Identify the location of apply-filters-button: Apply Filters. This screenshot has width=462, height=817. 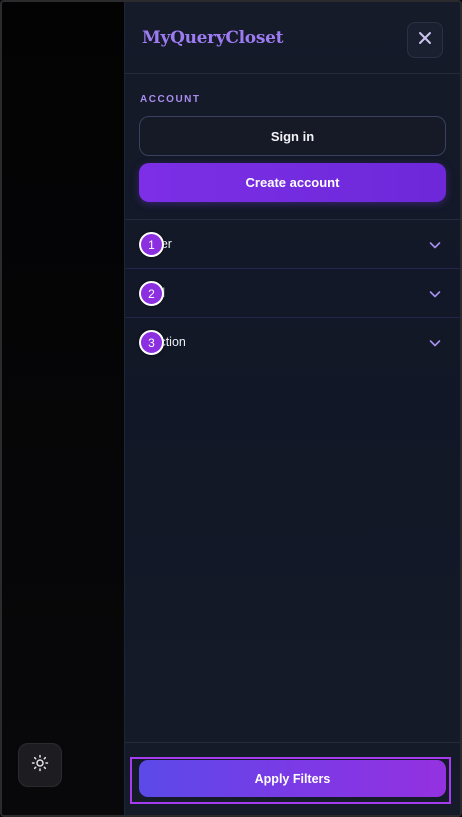
(292, 778).